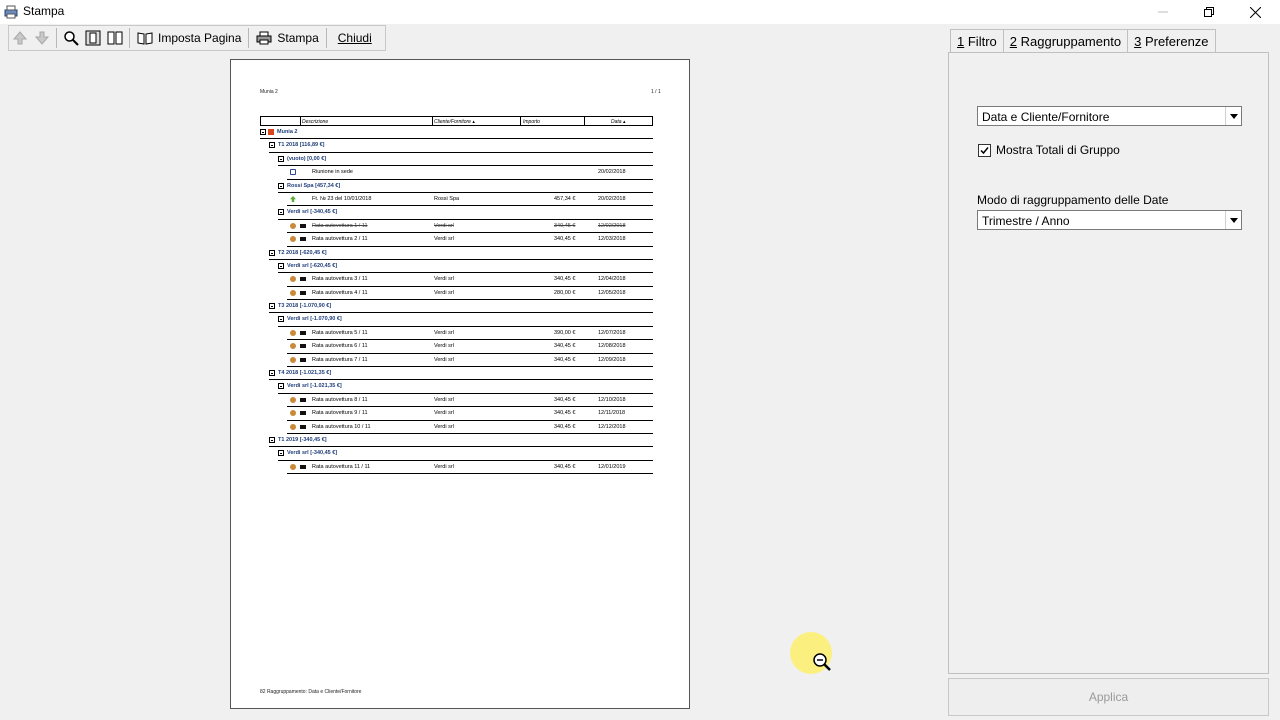 The width and height of the screenshot is (1280, 720). What do you see at coordinates (447, 198) in the screenshot?
I see `cell-client: Rossi Spa` at bounding box center [447, 198].